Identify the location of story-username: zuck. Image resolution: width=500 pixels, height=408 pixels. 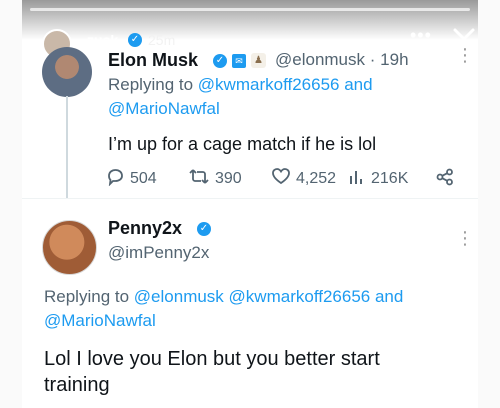
(102, 40).